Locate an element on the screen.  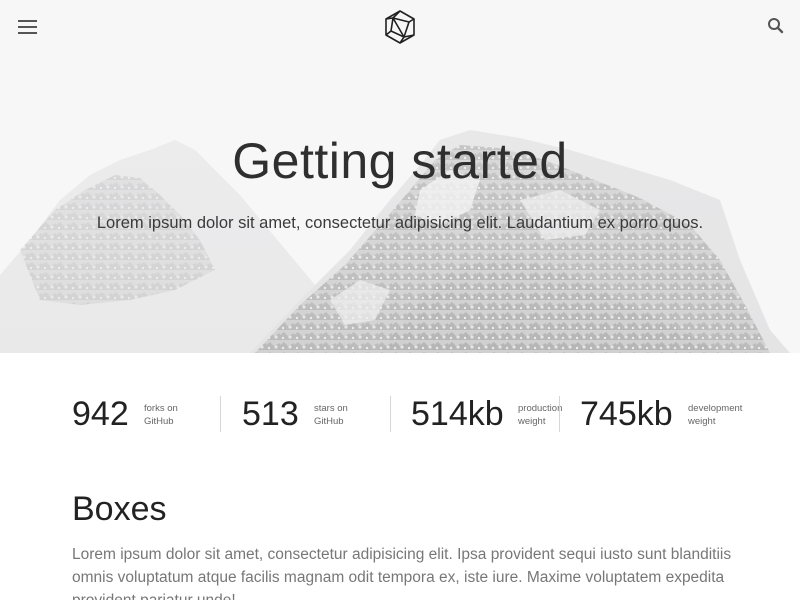
stat-value: 745kb is located at coordinates (626, 414).